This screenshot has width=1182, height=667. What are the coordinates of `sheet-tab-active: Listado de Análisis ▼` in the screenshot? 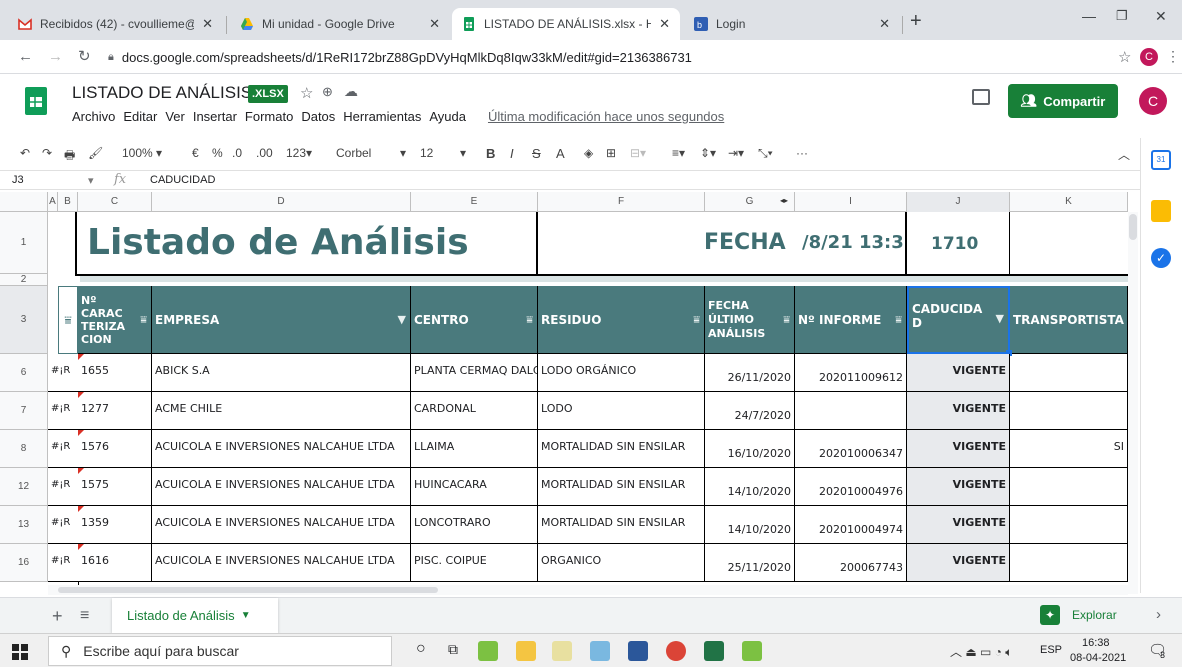 It's located at (195, 615).